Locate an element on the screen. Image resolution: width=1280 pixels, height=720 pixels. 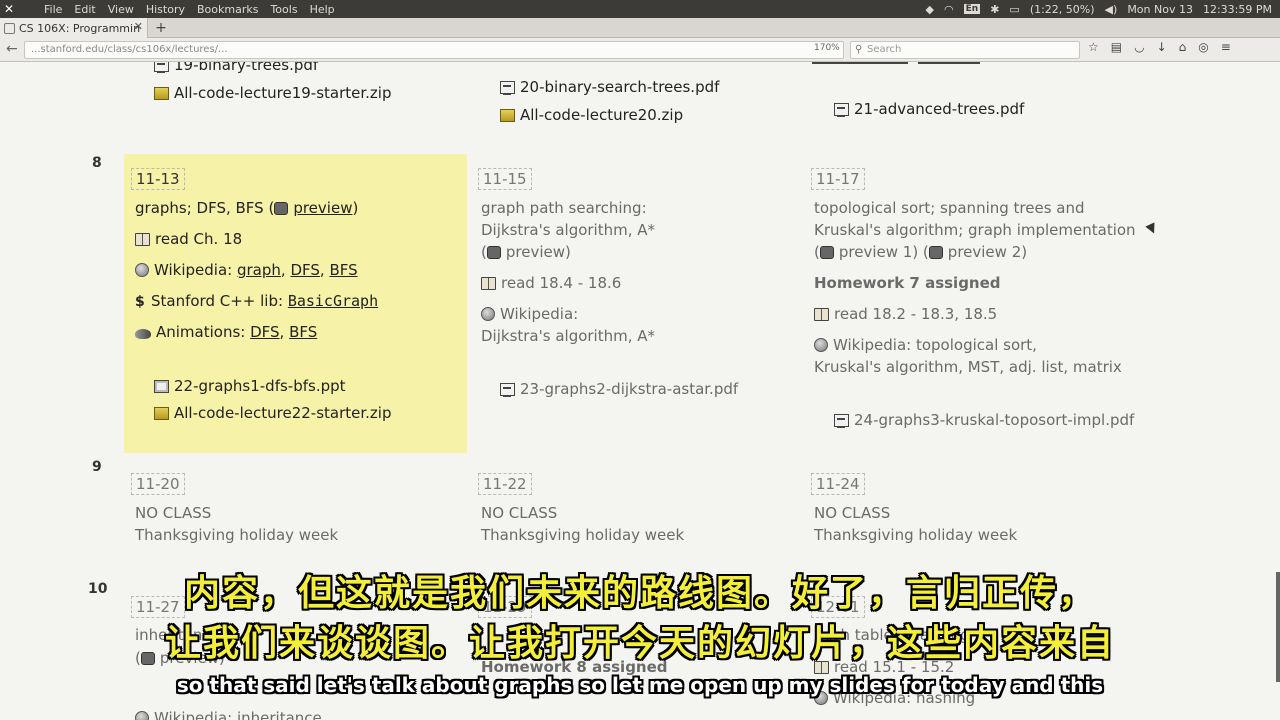
dropbox-icon: ◆ is located at coordinates (930, 9).